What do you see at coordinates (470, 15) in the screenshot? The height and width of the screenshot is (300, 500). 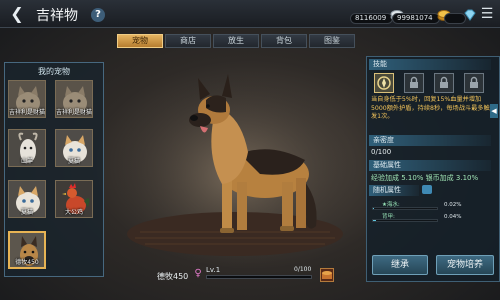 I see `diamond-icon` at bounding box center [470, 15].